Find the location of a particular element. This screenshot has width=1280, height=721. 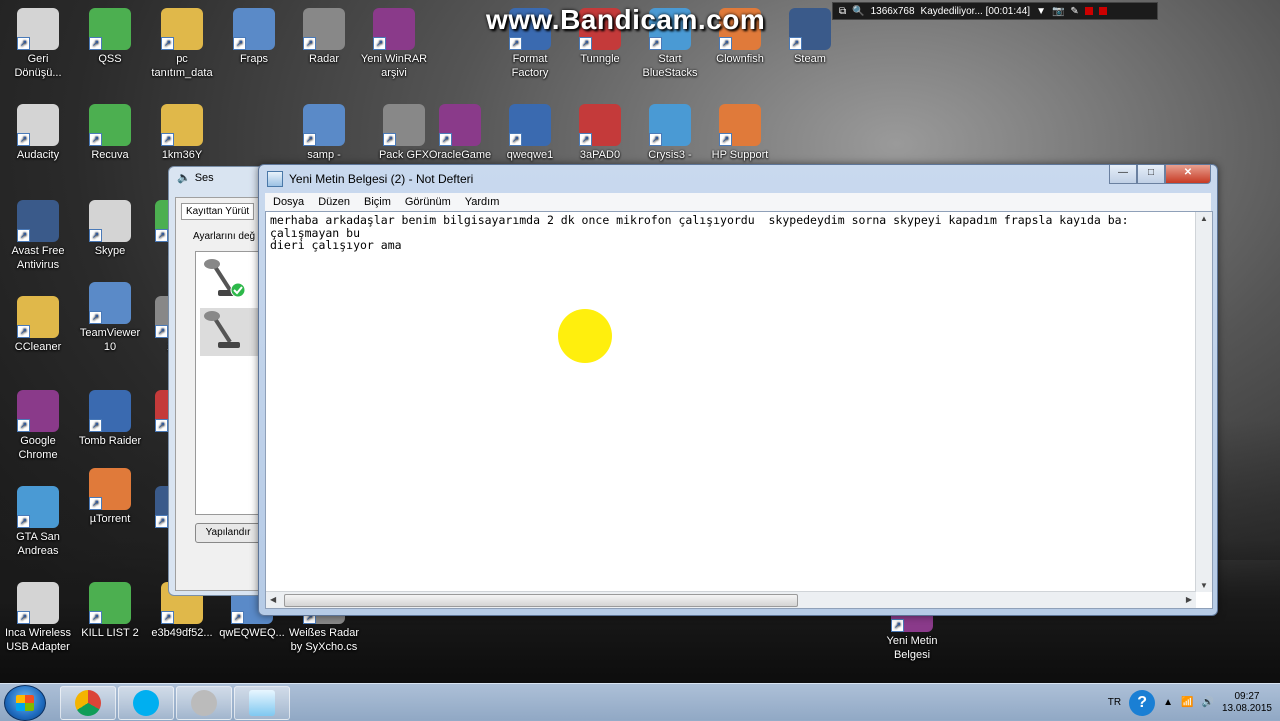

desktop-icon: ↗ QSS is located at coordinates (110, 37).